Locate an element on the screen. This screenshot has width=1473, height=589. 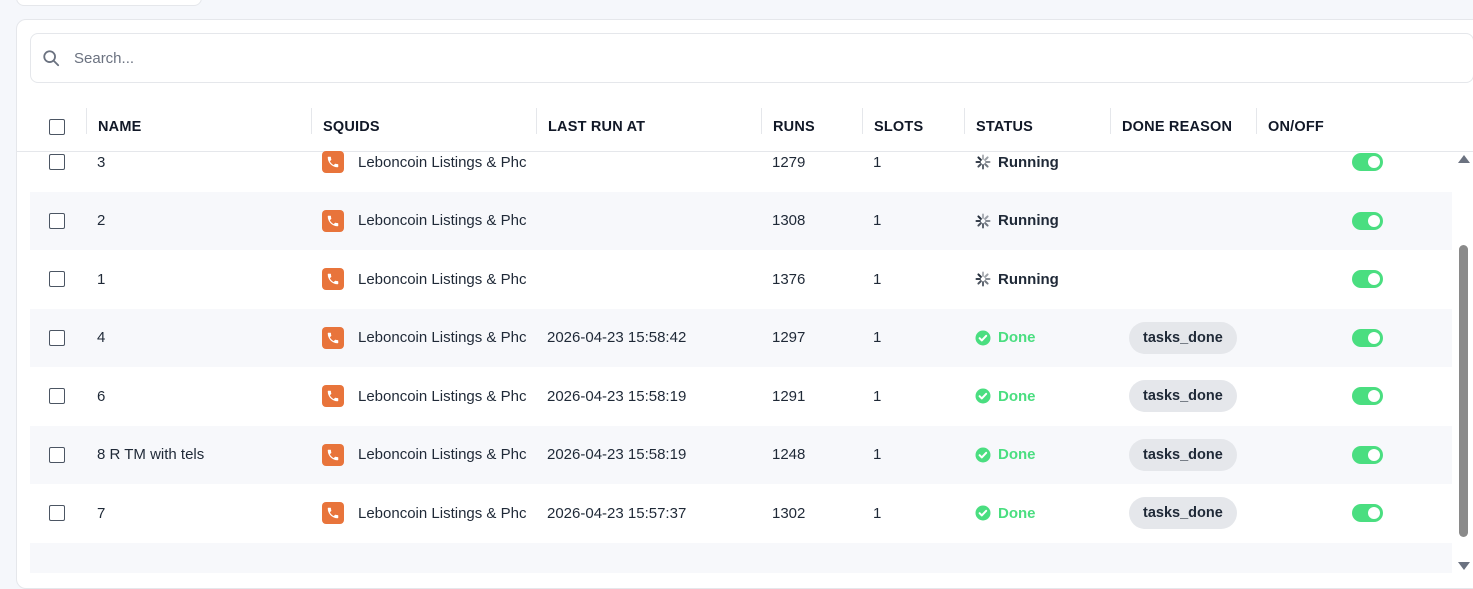
task-name: 8 R TM with tels is located at coordinates (151, 455).